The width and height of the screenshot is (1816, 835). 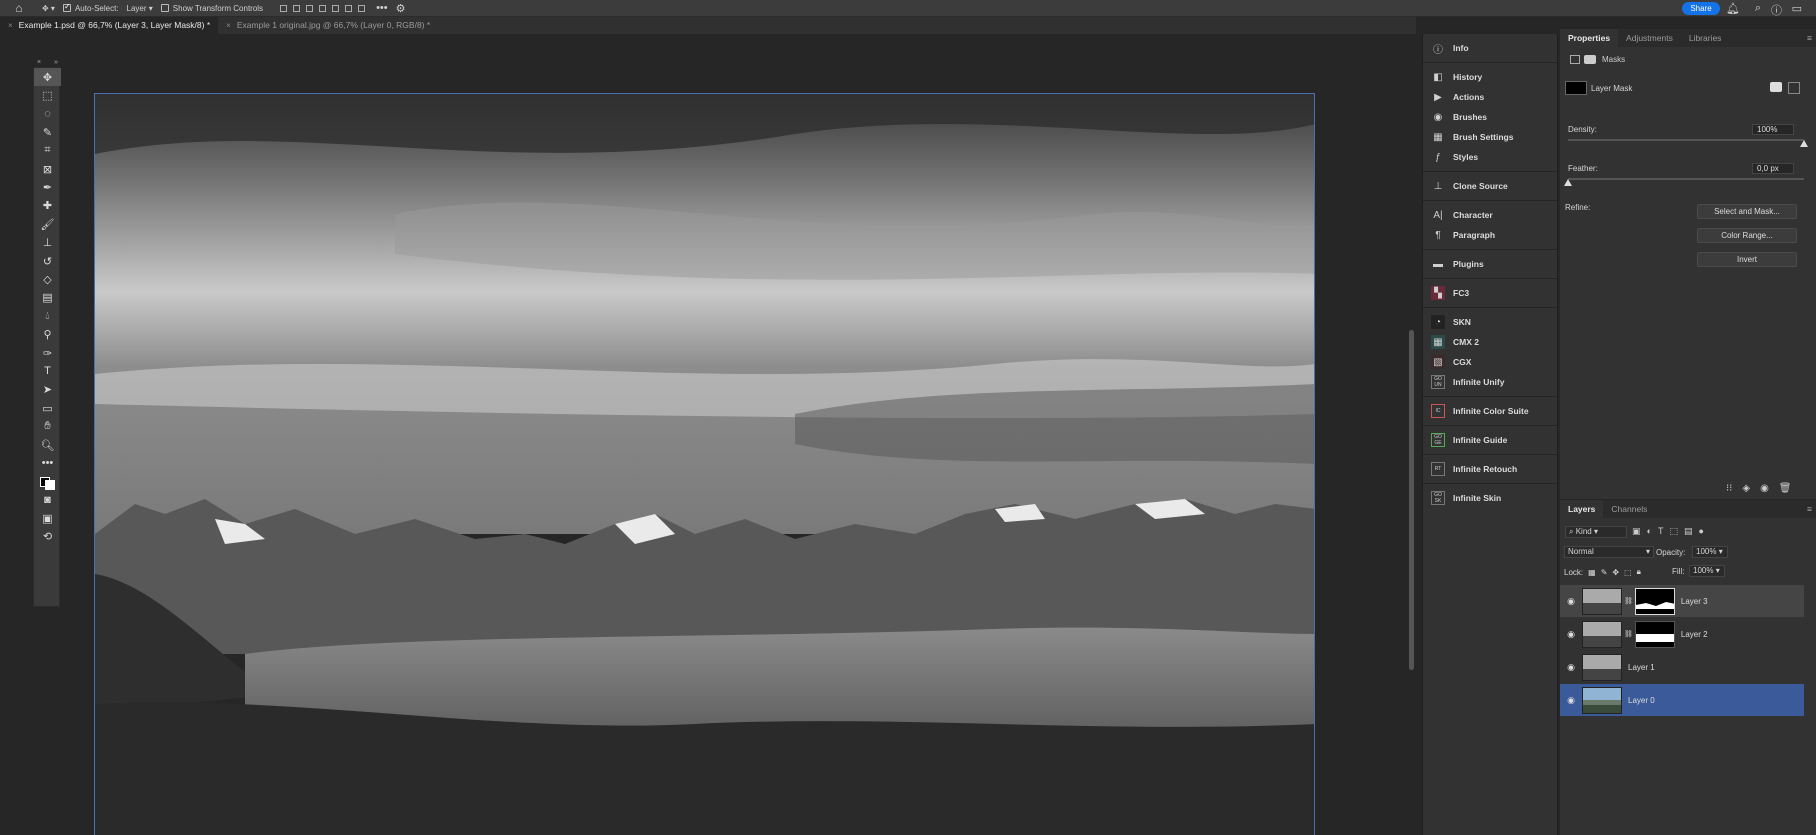 What do you see at coordinates (382, 8) in the screenshot?
I see `more-options-icon: •••` at bounding box center [382, 8].